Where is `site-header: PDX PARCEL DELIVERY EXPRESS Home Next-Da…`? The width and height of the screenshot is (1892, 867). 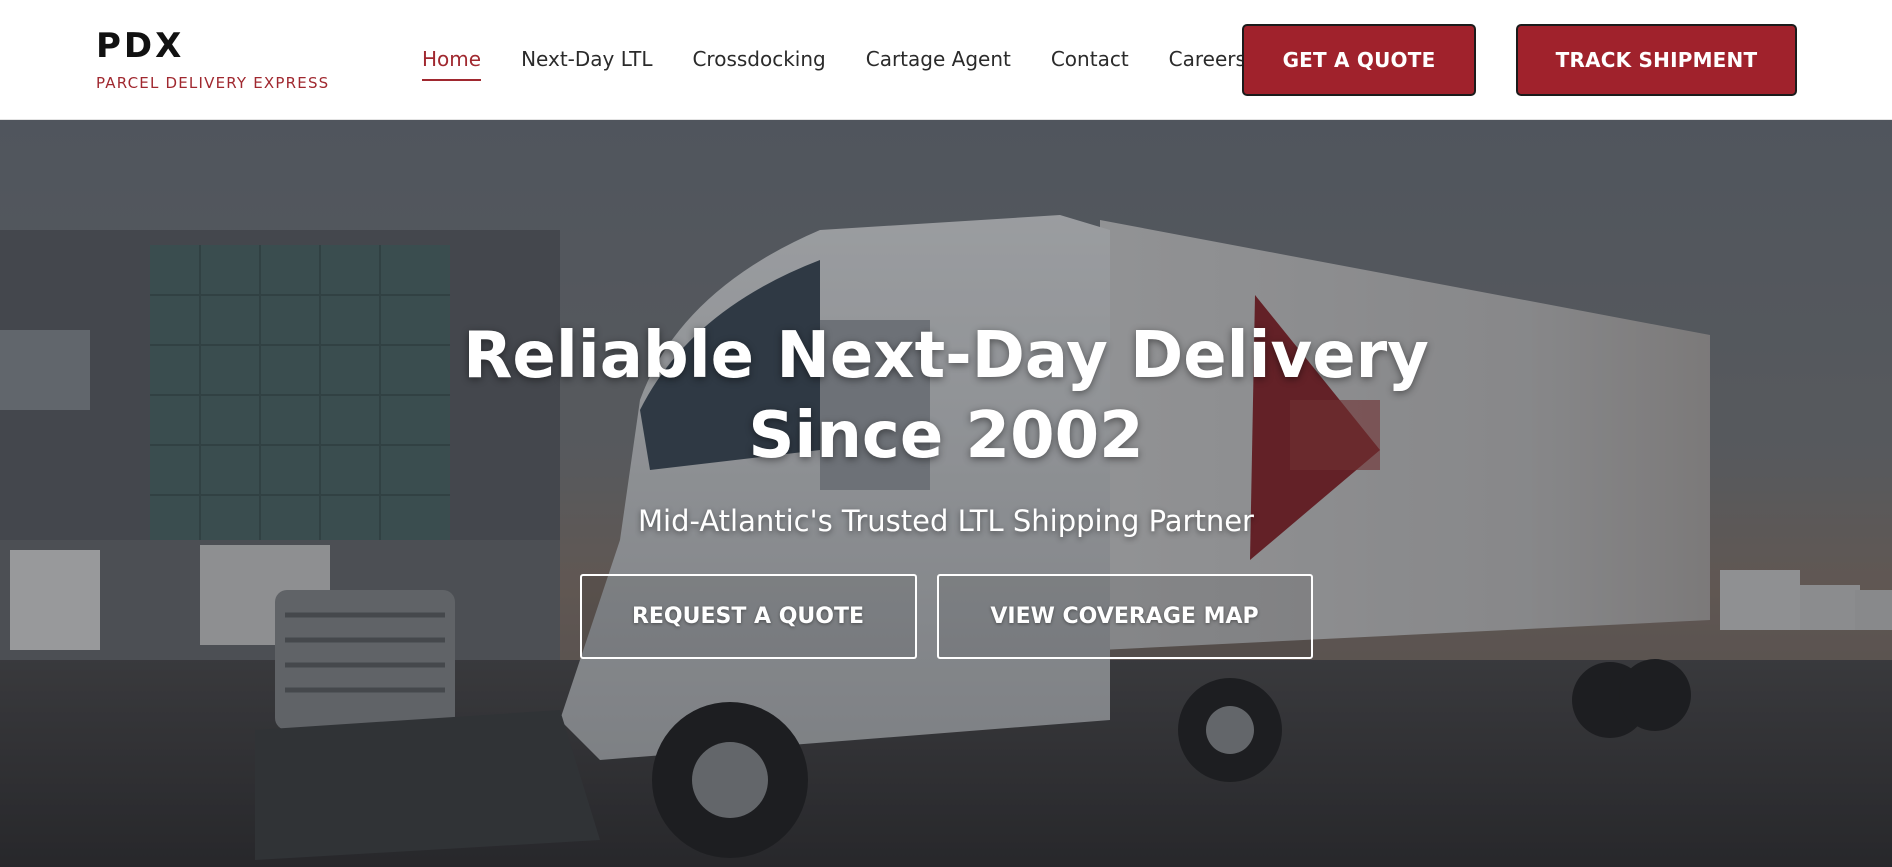
site-header: PDX PARCEL DELIVERY EXPRESS Home Next-Da… is located at coordinates (946, 60).